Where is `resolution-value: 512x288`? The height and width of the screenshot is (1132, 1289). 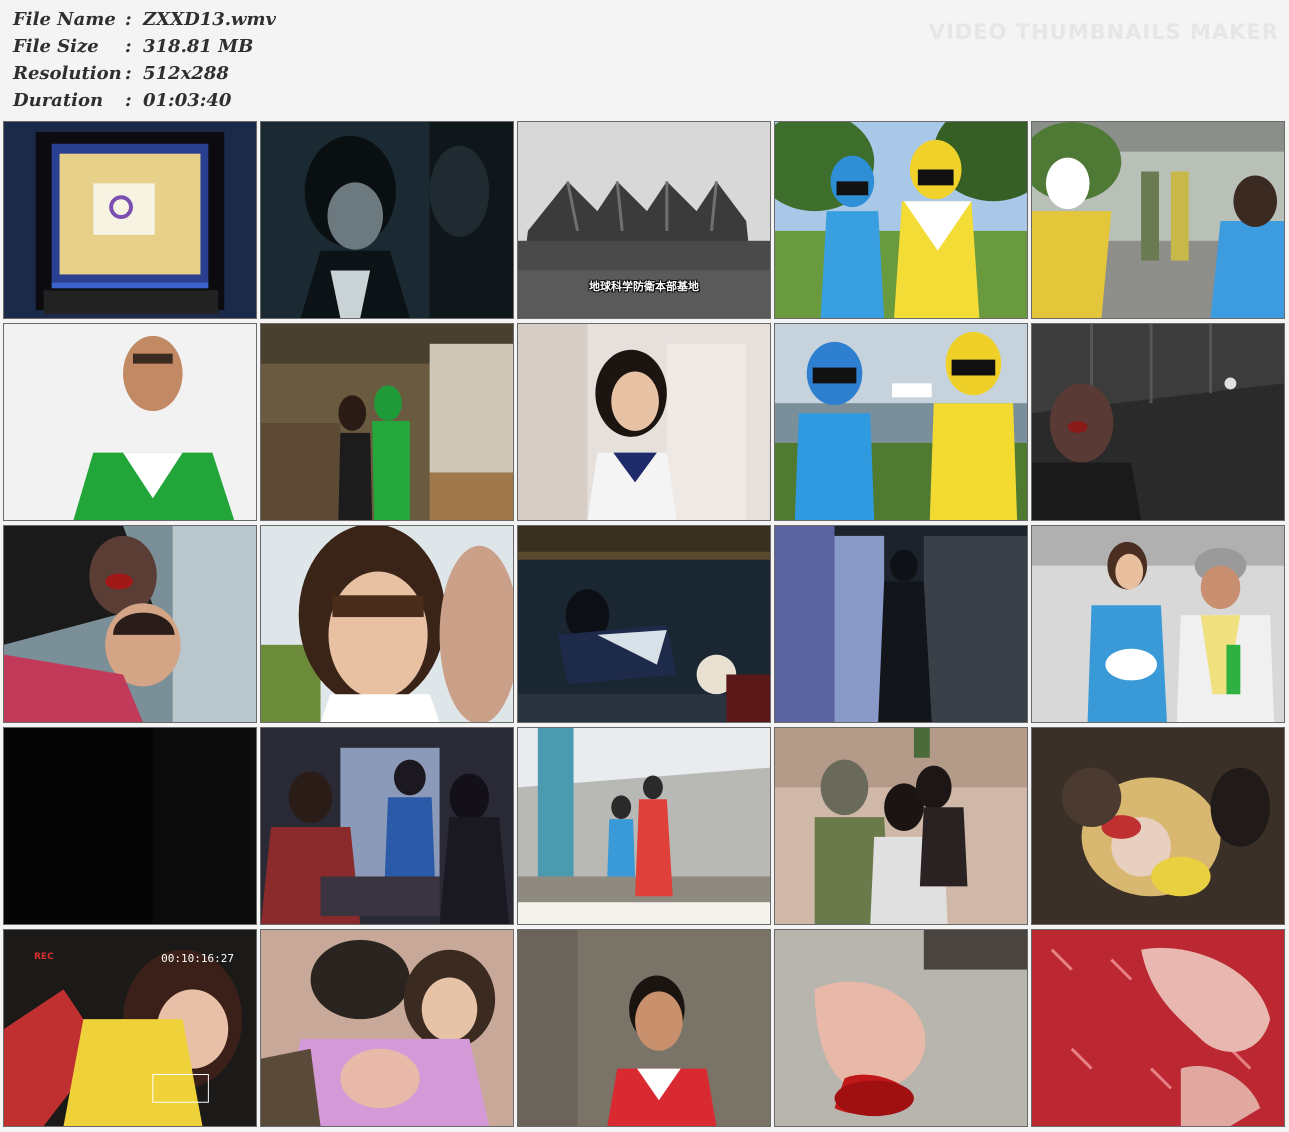 resolution-value: 512x288 is located at coordinates (186, 73).